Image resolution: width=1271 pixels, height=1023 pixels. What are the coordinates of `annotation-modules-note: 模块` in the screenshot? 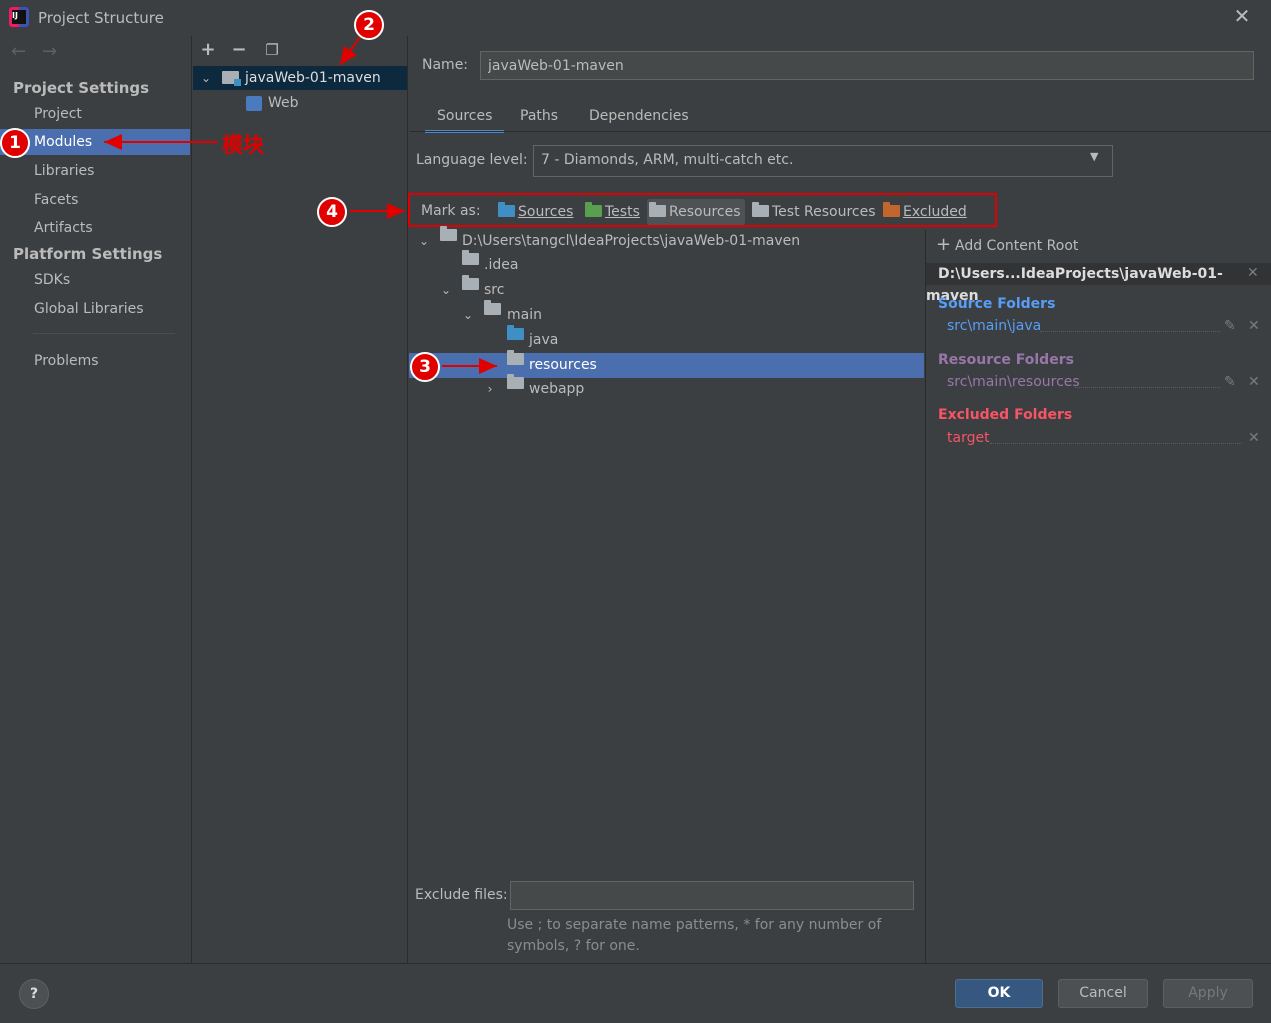 It's located at (243, 145).